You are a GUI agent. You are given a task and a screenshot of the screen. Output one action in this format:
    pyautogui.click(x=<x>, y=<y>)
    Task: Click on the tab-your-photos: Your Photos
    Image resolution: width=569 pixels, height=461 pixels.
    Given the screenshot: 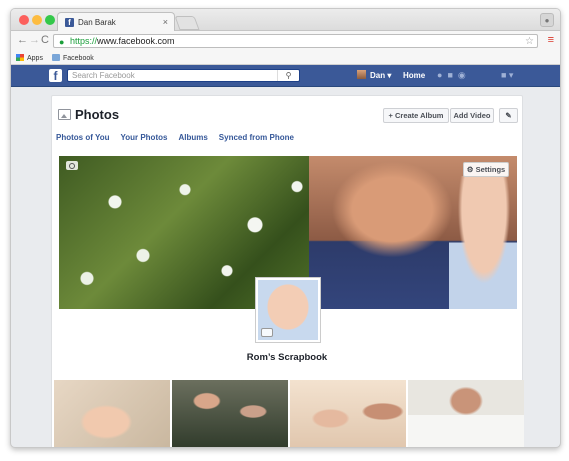 What is the action you would take?
    pyautogui.click(x=143, y=137)
    